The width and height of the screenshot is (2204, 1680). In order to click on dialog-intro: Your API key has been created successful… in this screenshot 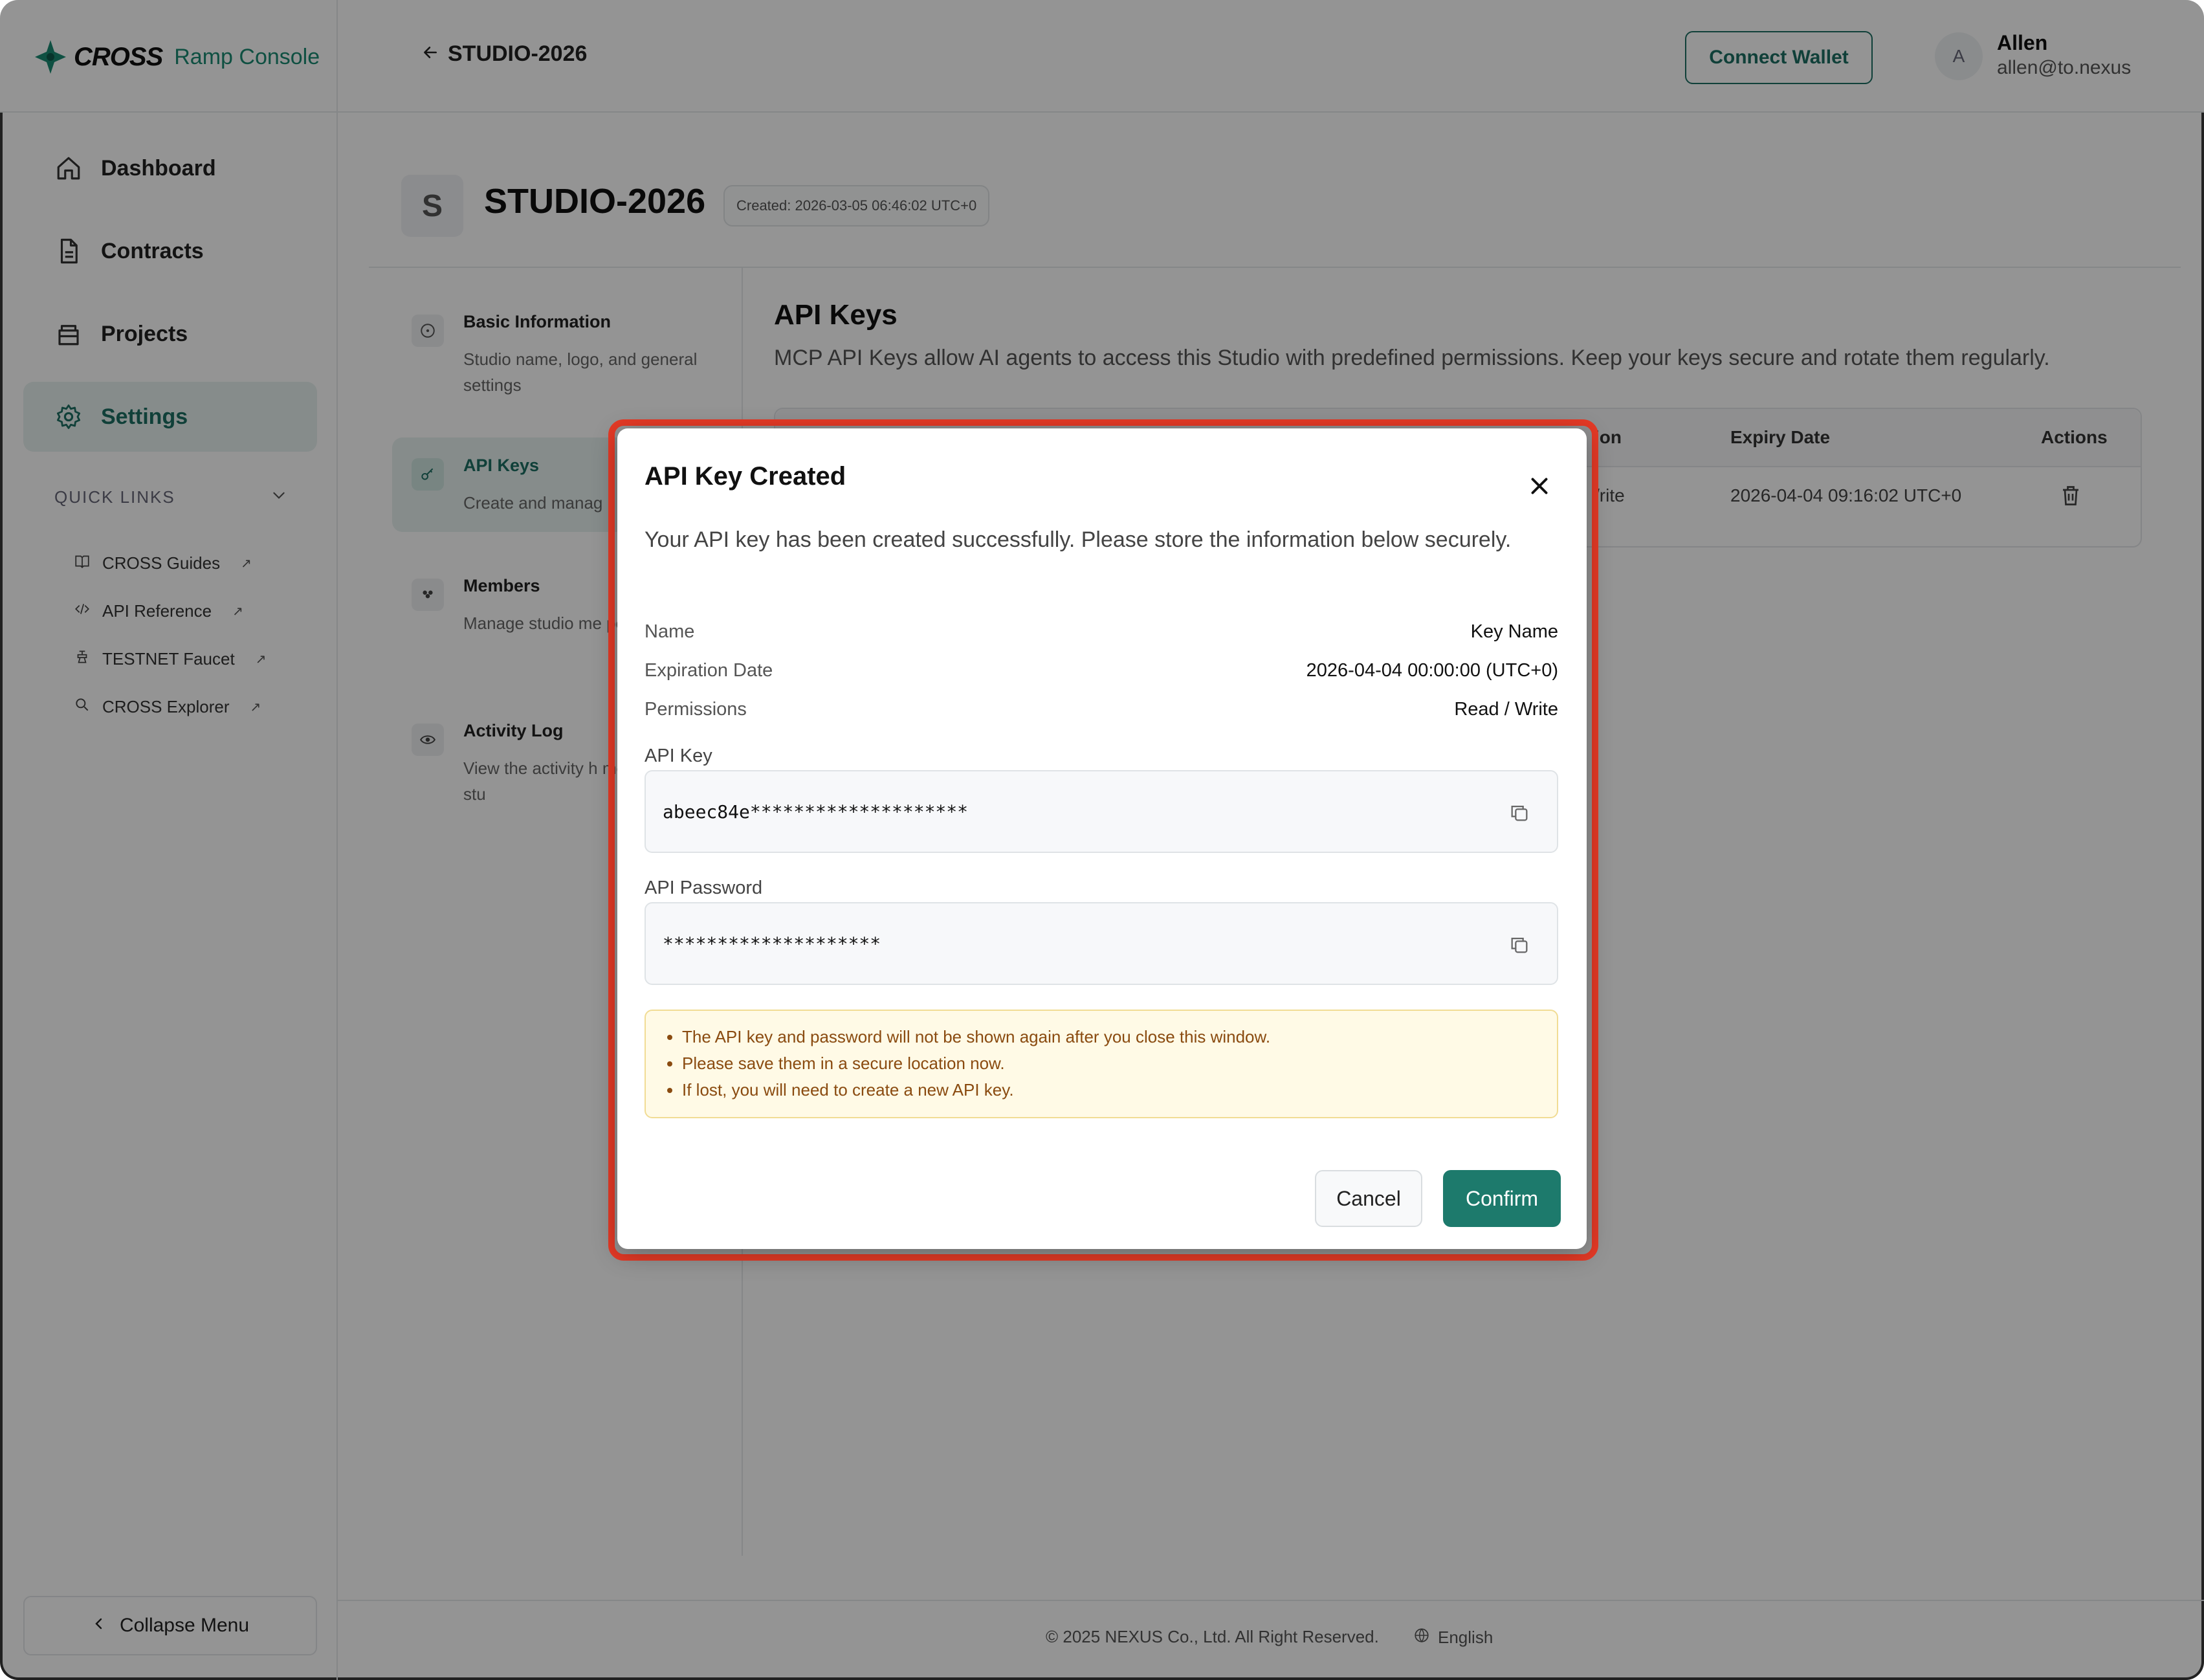, I will do `click(1078, 539)`.